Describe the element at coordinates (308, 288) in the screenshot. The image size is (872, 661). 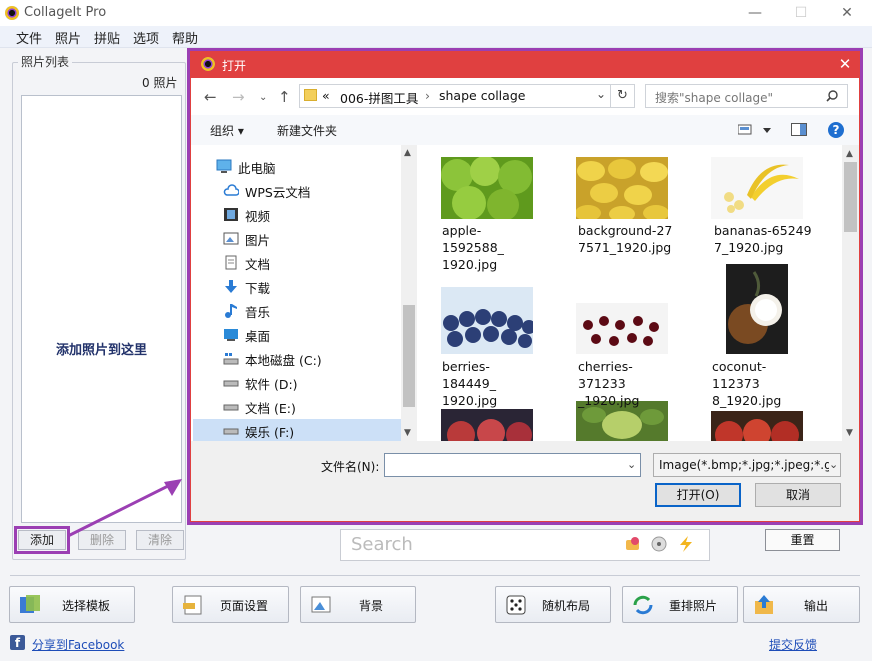
I see `nav-item-downloads: 下载` at that location.